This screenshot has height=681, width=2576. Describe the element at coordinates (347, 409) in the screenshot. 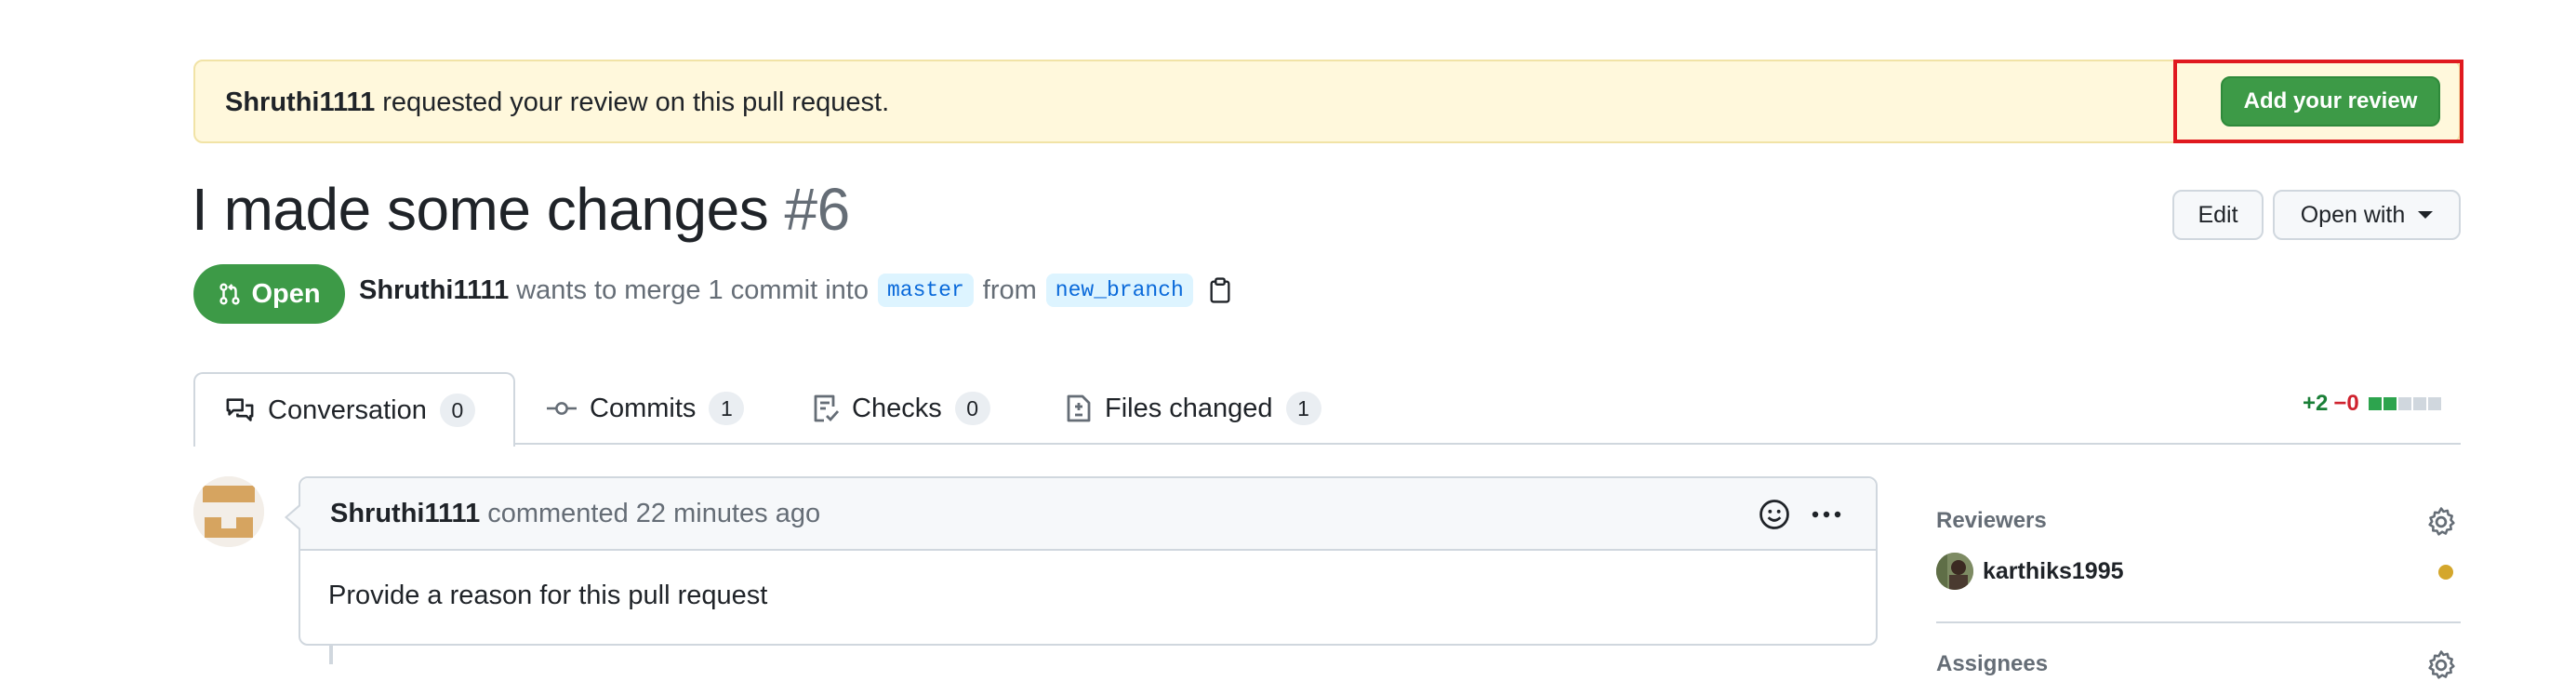

I see `tab-label: Conversation` at that location.